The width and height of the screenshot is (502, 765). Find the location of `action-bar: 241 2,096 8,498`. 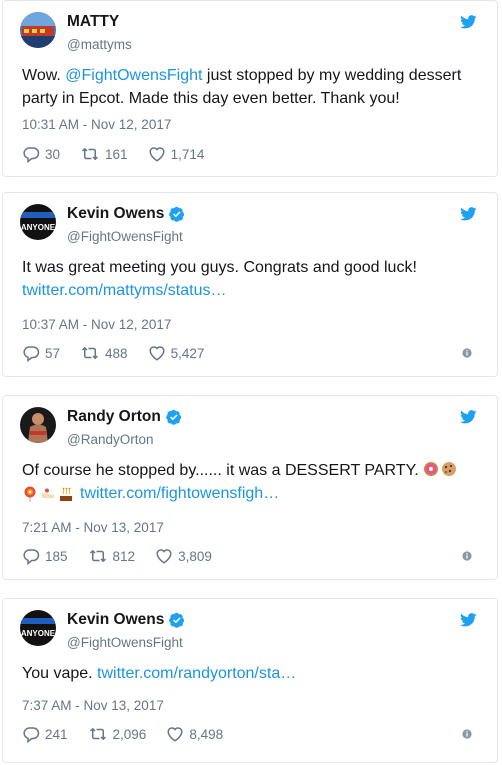

action-bar: 241 2,096 8,498 is located at coordinates (132, 734).